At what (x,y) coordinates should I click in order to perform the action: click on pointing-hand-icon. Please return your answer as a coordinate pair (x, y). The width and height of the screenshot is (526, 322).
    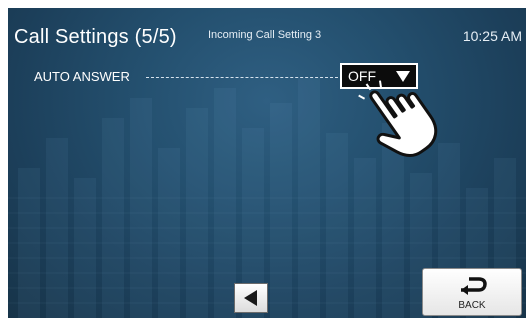
    Looking at the image, I should click on (398, 119).